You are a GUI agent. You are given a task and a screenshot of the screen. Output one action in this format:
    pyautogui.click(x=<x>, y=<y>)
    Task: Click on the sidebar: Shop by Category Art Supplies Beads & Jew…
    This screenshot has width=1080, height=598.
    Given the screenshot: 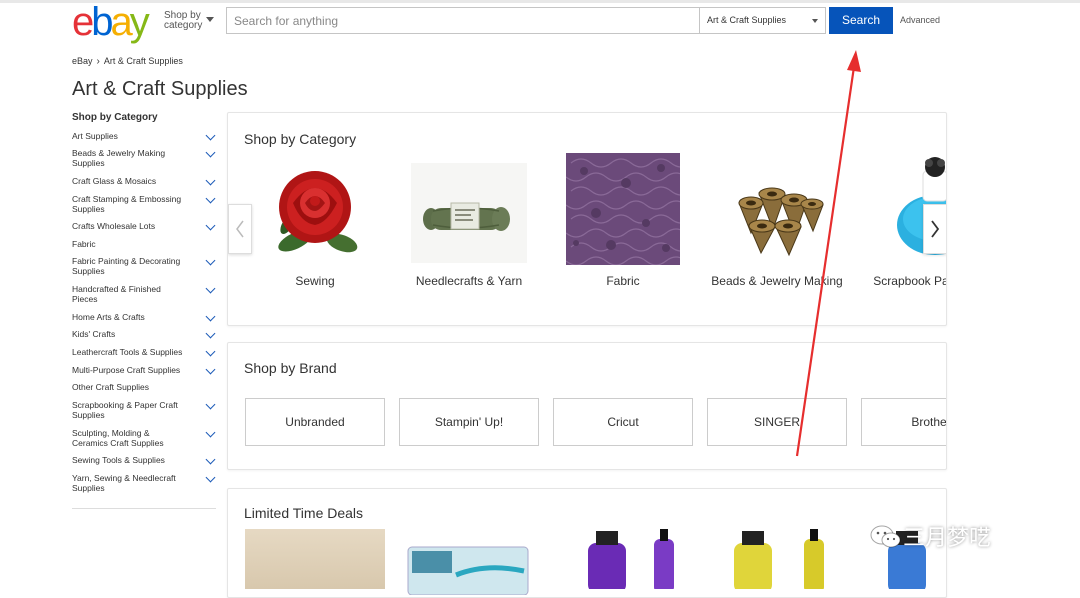 What is the action you would take?
    pyautogui.click(x=144, y=310)
    